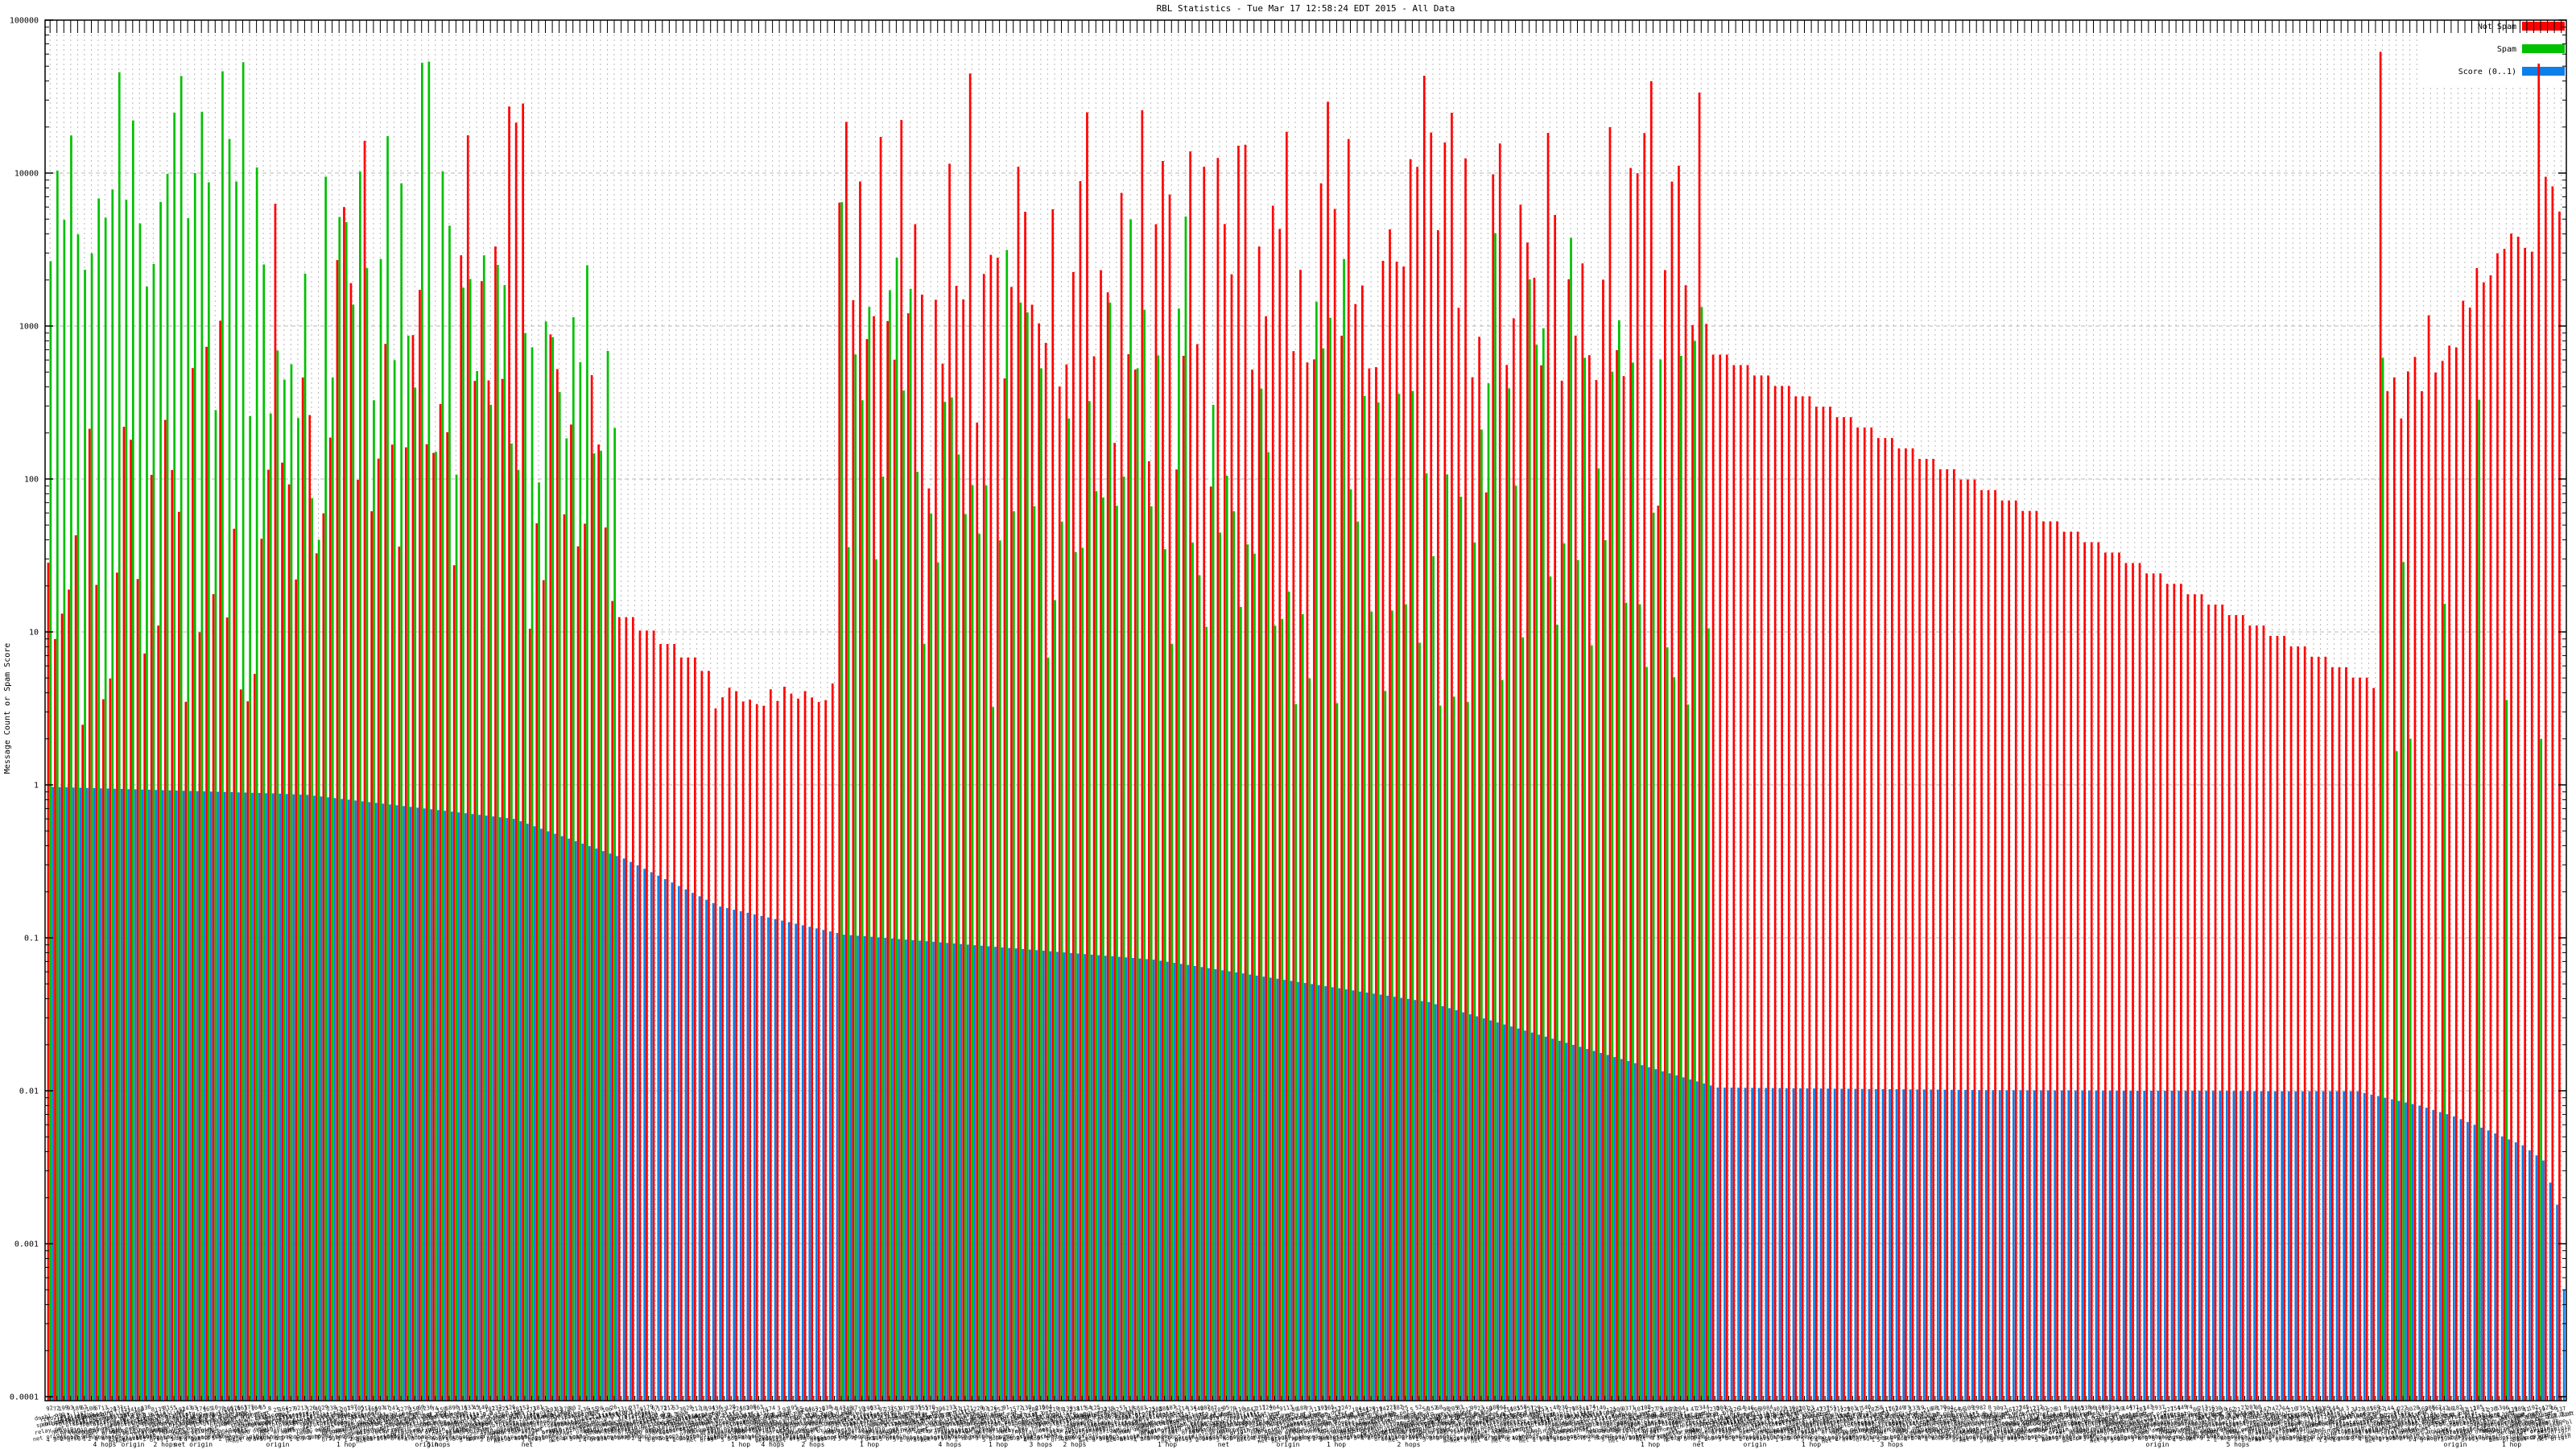 The height and width of the screenshot is (1449, 2576). I want to click on y-tick-label: 10000, so click(26, 174).